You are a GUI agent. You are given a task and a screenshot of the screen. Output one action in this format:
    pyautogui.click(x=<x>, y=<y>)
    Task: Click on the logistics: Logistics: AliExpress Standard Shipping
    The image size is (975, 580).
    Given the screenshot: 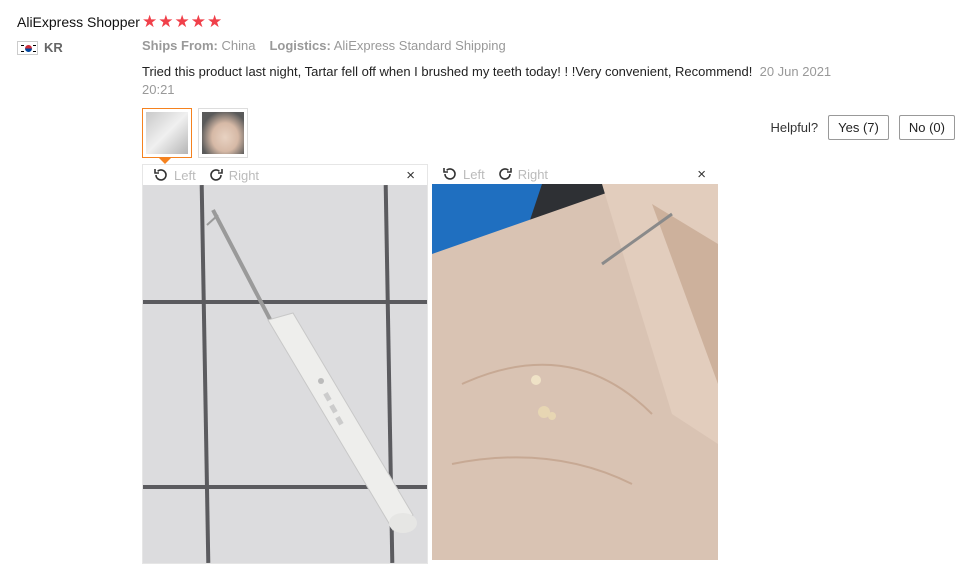 What is the action you would take?
    pyautogui.click(x=387, y=45)
    